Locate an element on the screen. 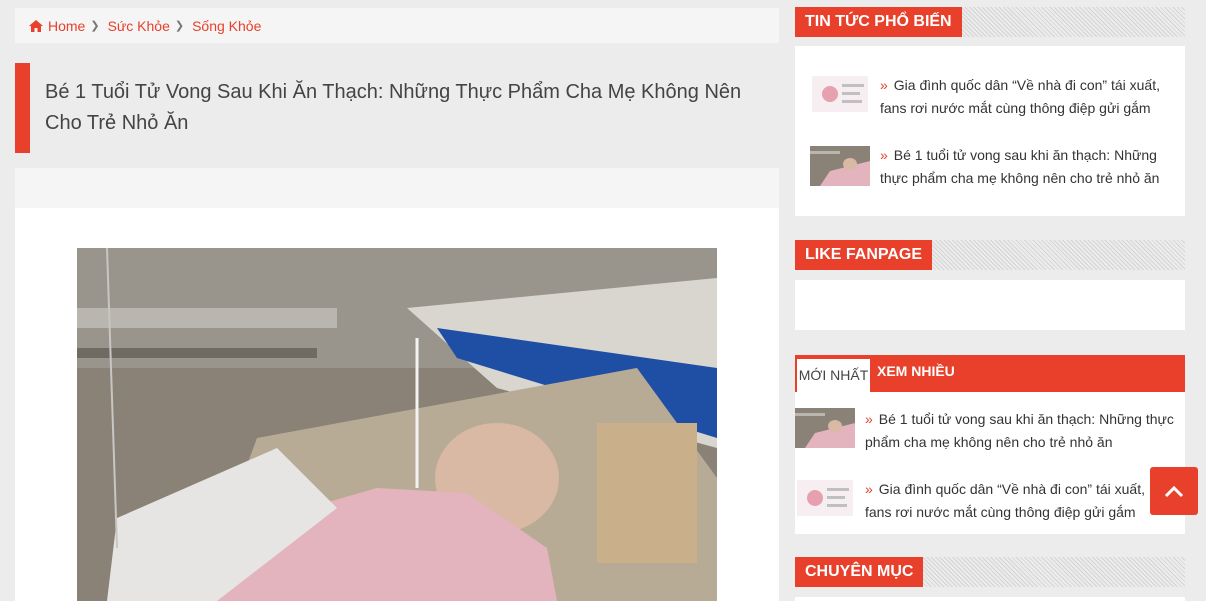 The width and height of the screenshot is (1206, 601). tab-most-viewed: XEM NHIỀU is located at coordinates (916, 371).